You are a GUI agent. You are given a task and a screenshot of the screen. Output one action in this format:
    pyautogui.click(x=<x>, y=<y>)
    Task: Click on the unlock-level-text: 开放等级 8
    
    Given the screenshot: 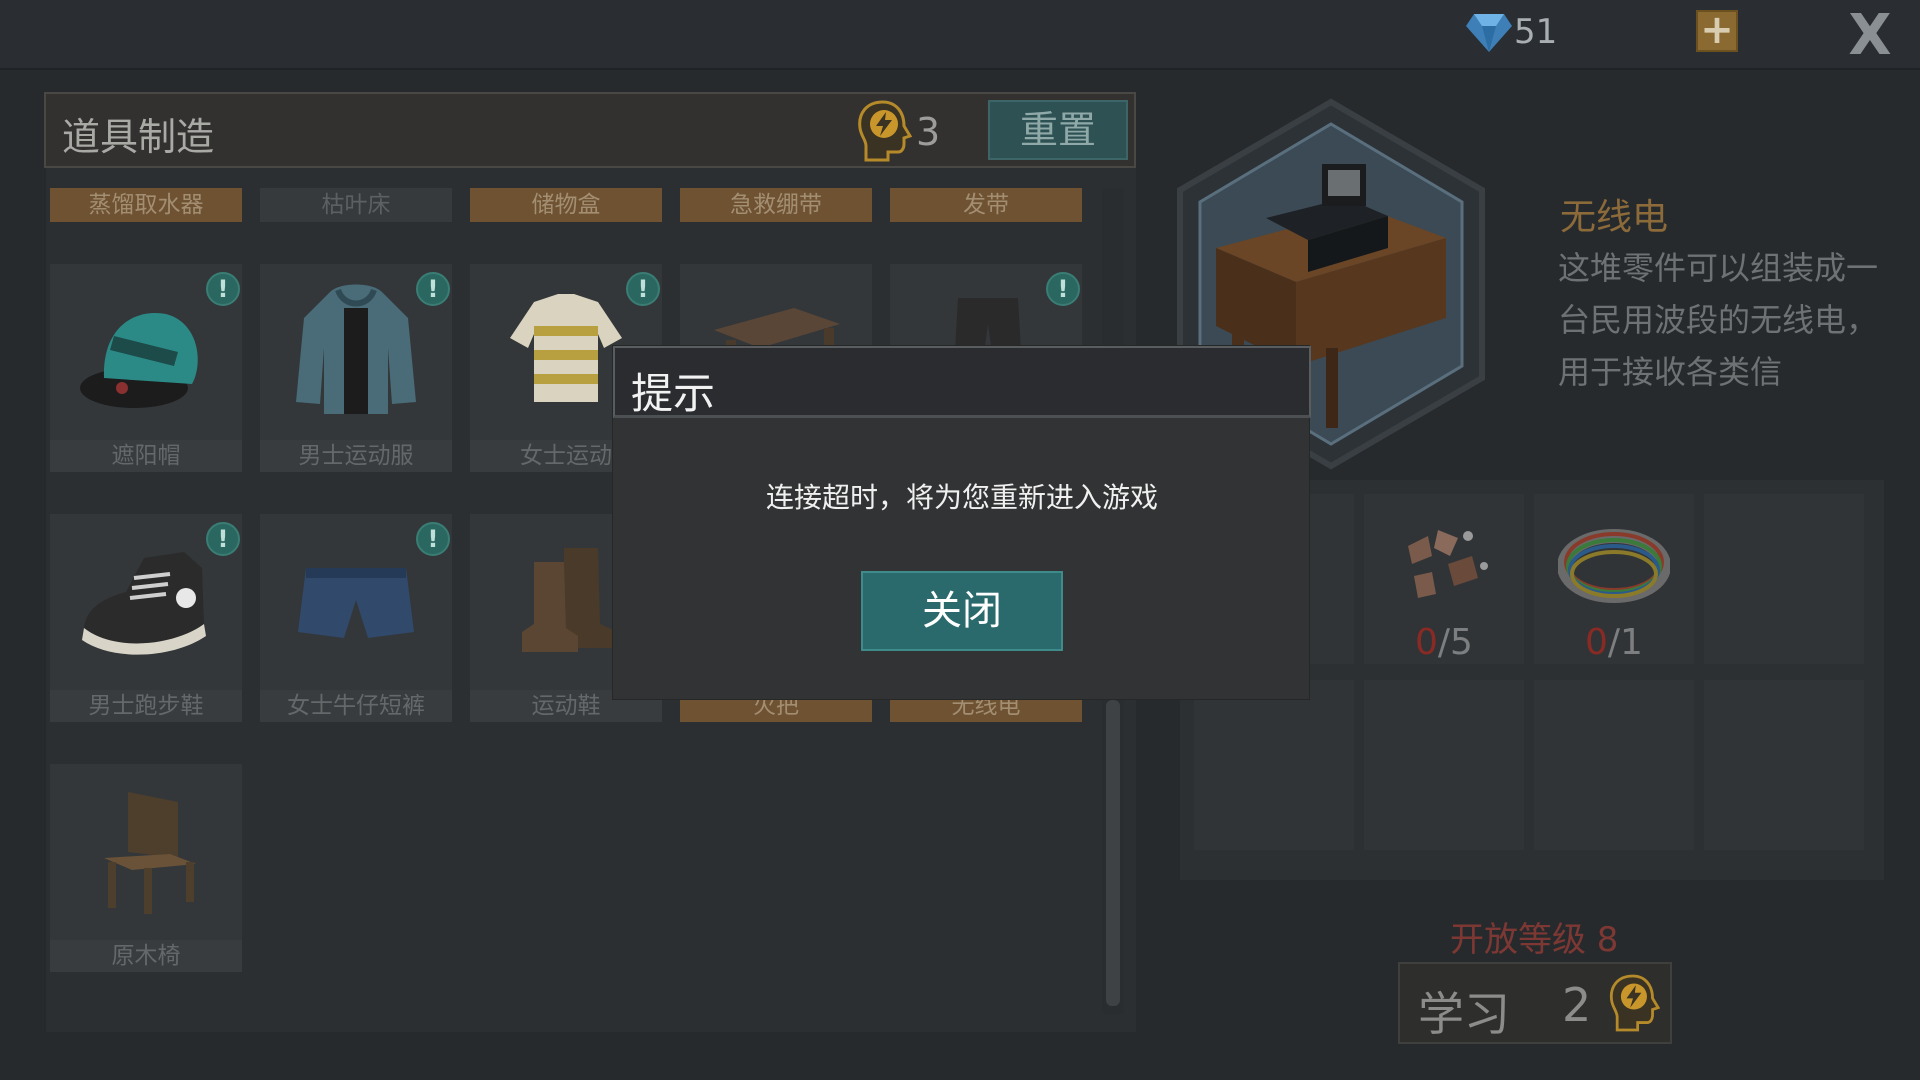 What is the action you would take?
    pyautogui.click(x=1534, y=940)
    